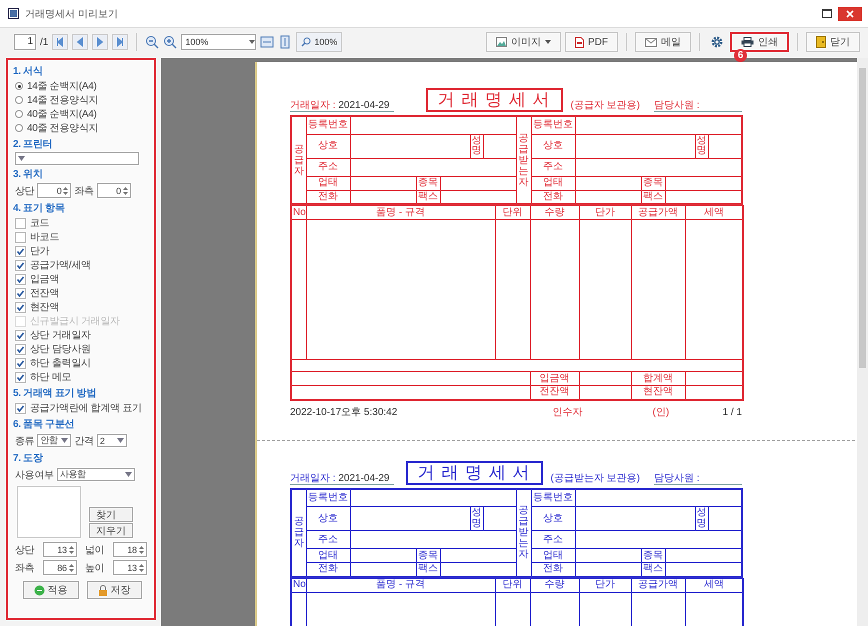  I want to click on magnifier-icon, so click(306, 42).